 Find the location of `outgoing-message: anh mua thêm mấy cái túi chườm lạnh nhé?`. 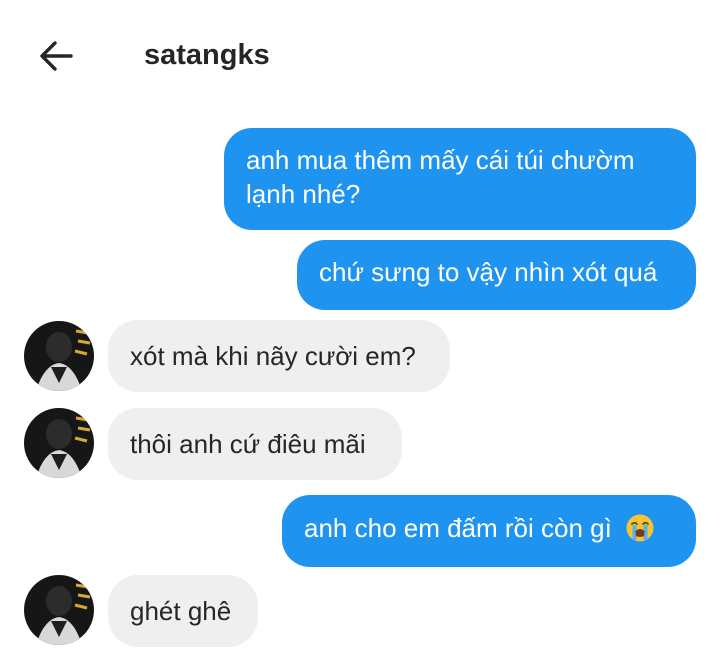

outgoing-message: anh mua thêm mấy cái túi chườm lạnh nhé? is located at coordinates (460, 179).